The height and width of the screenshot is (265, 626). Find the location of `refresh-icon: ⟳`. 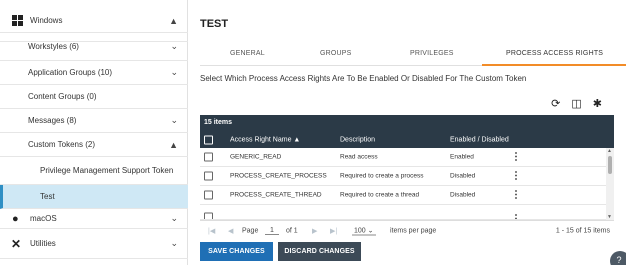

refresh-icon: ⟳ is located at coordinates (555, 103).